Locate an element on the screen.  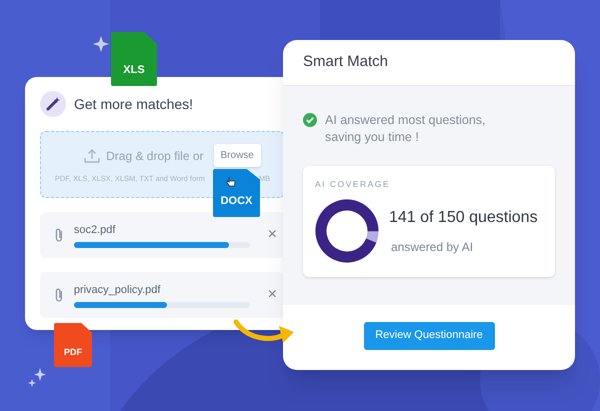
file-type-tile: PDF is located at coordinates (73, 345).